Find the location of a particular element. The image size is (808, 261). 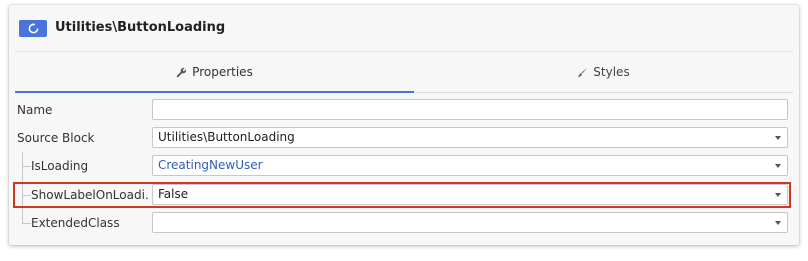

property-row-source-block: Source Block Utilities\ButtonLoading is located at coordinates (404, 138).